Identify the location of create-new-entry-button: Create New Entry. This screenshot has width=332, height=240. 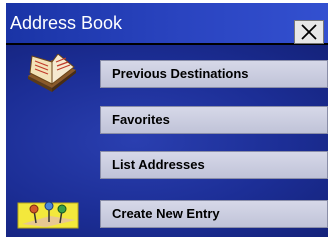
(214, 214).